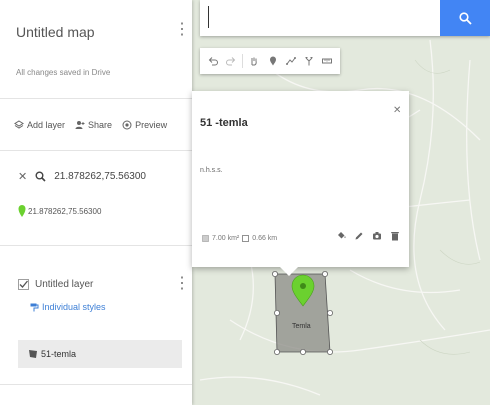  I want to click on feature-measurements: 7.00 km² 0.66 km, so click(239, 238).